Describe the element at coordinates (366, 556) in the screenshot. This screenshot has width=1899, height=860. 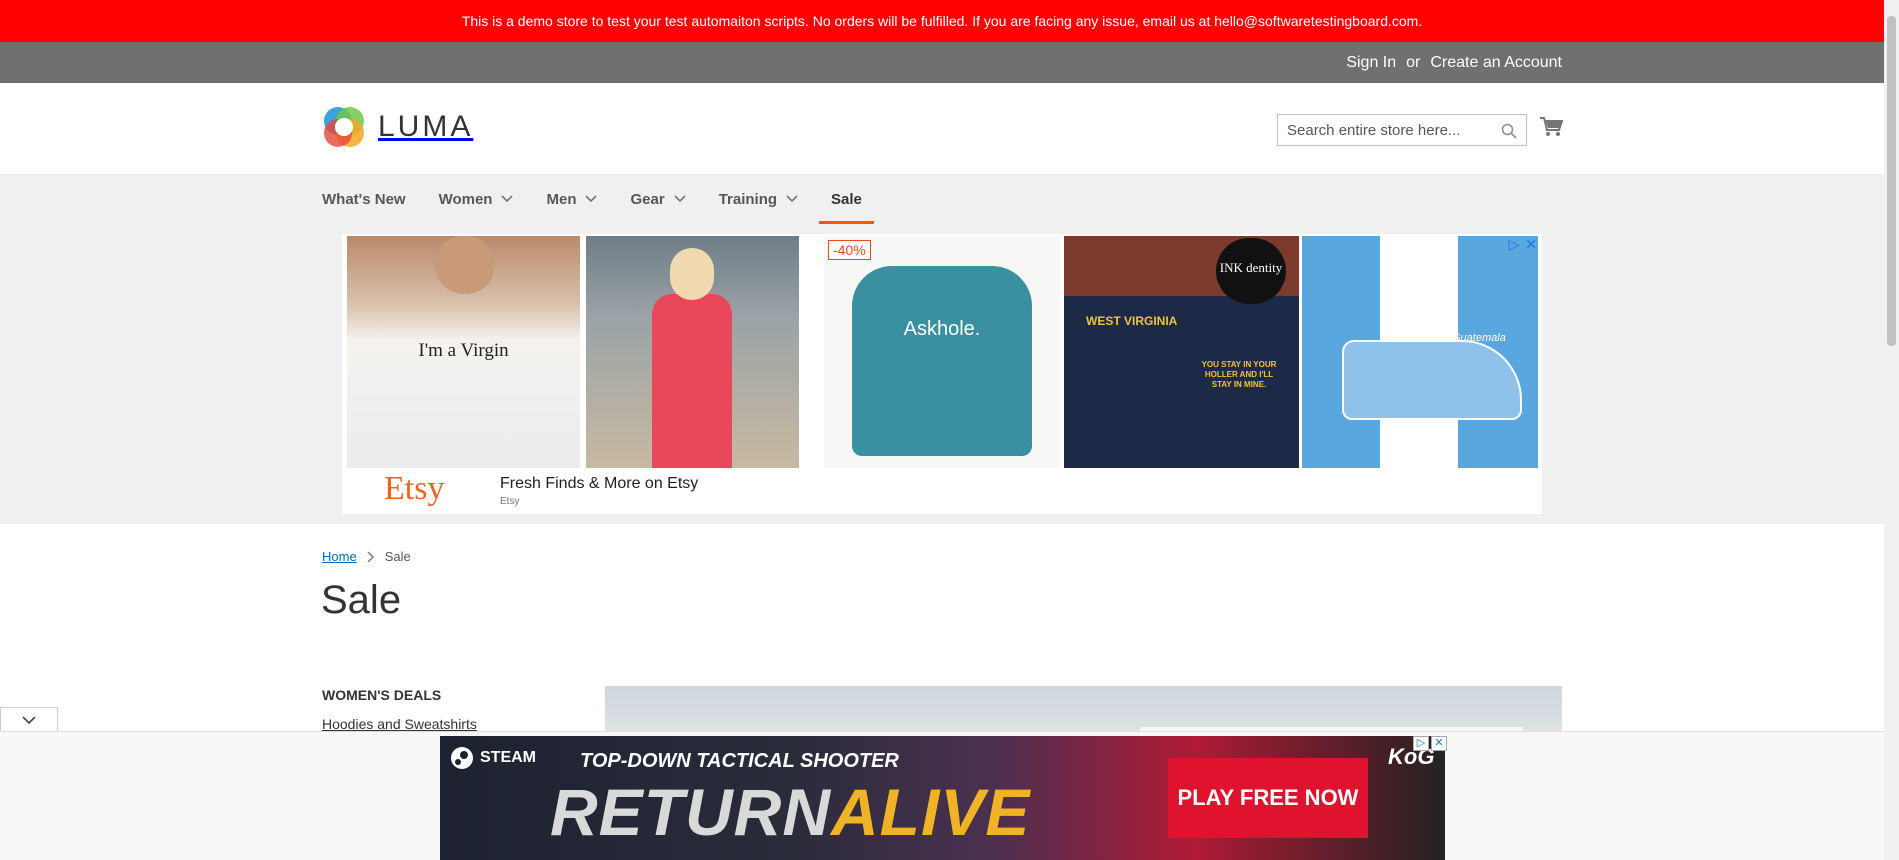
I see `breadcrumb: Home Sale` at that location.